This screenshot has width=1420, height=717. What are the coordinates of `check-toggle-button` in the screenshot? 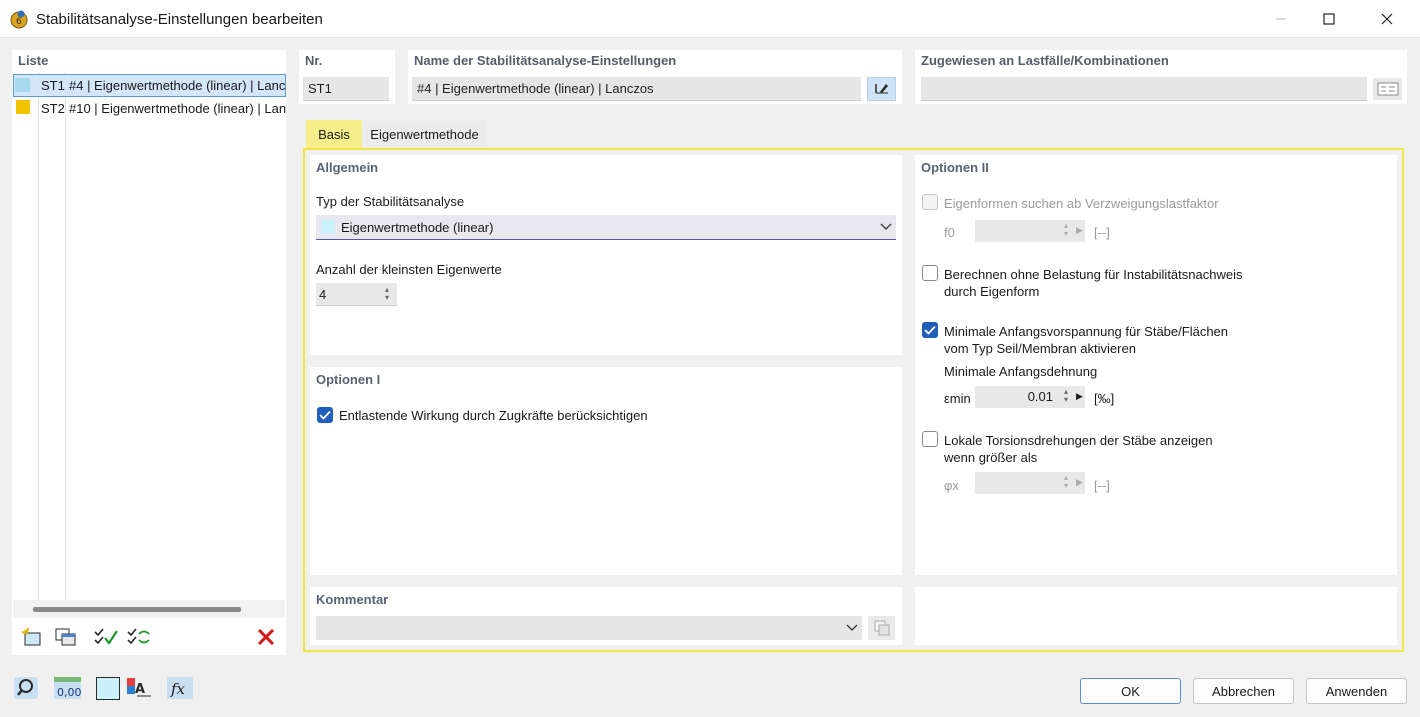 It's located at (139, 637).